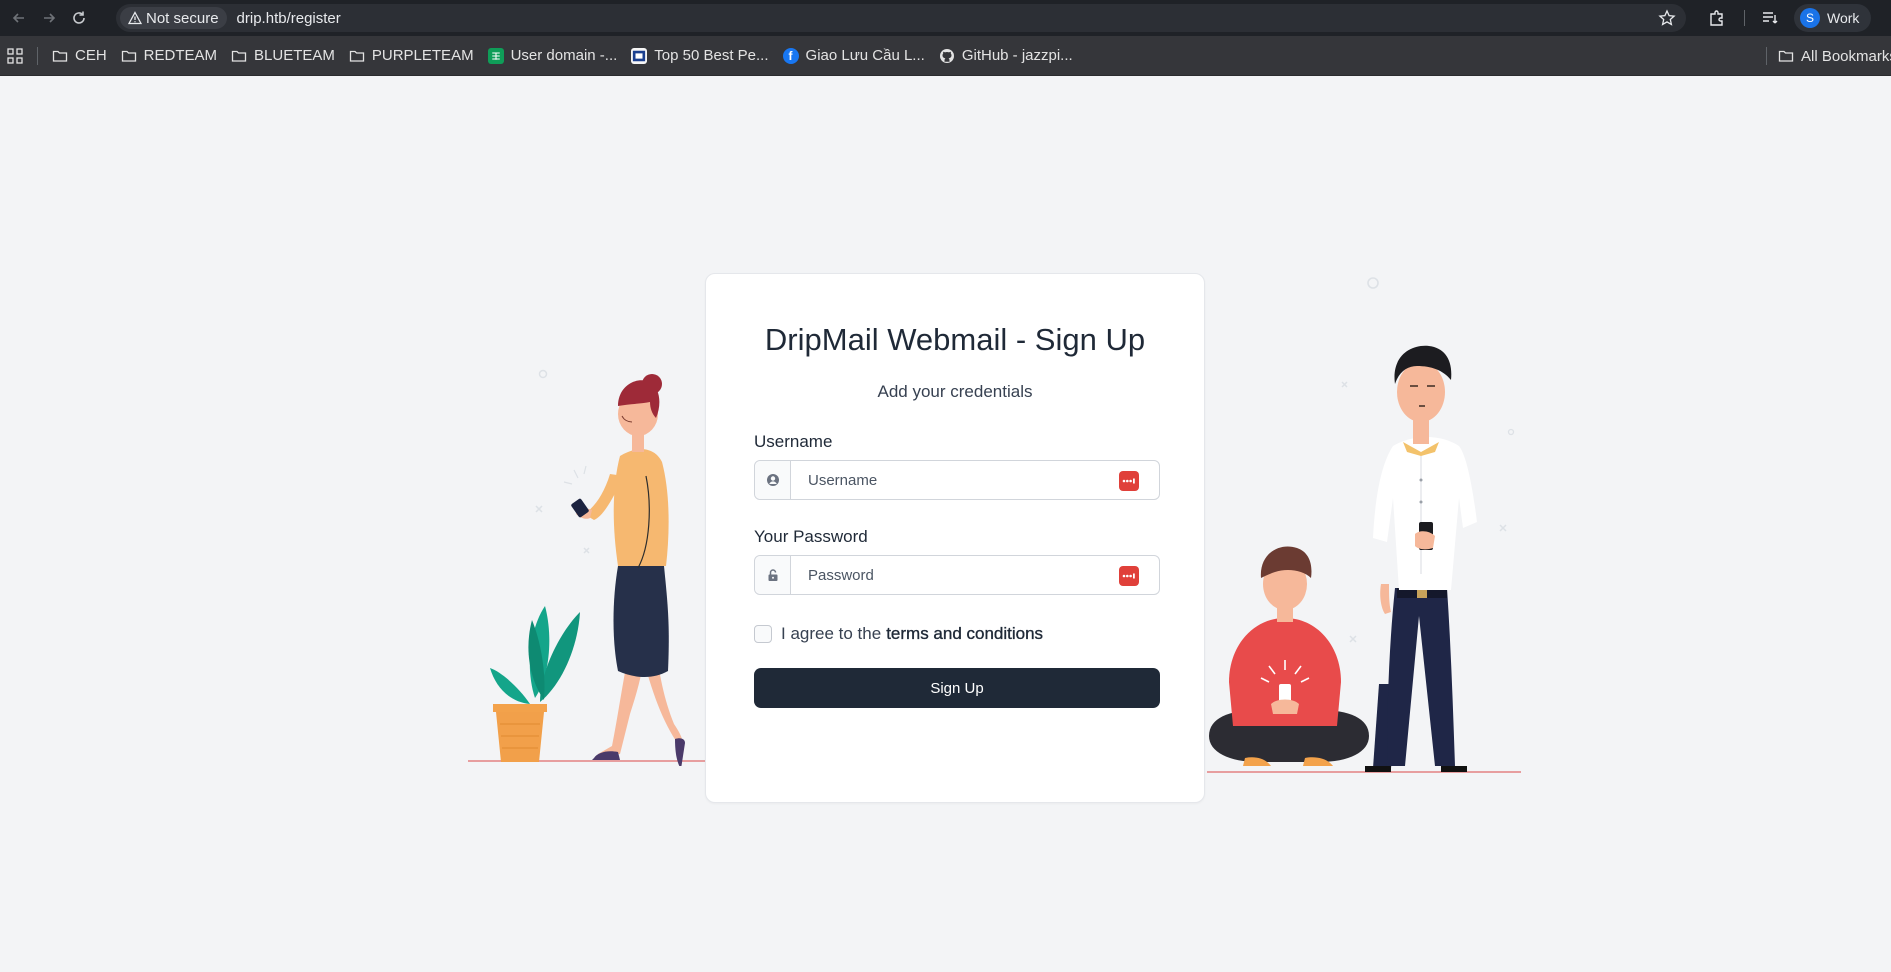 The height and width of the screenshot is (972, 1891). What do you see at coordinates (763, 634) in the screenshot?
I see `terms-checkbox` at bounding box center [763, 634].